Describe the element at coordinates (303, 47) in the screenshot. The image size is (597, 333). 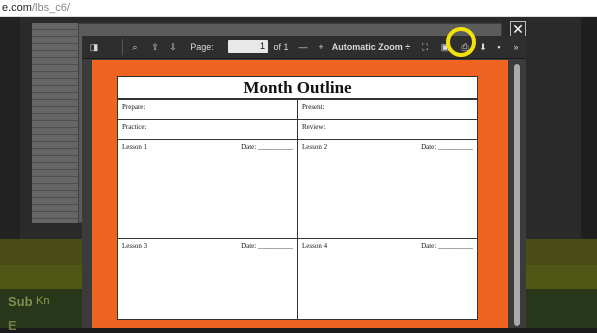
I see `zoom-out-icon: —` at that location.